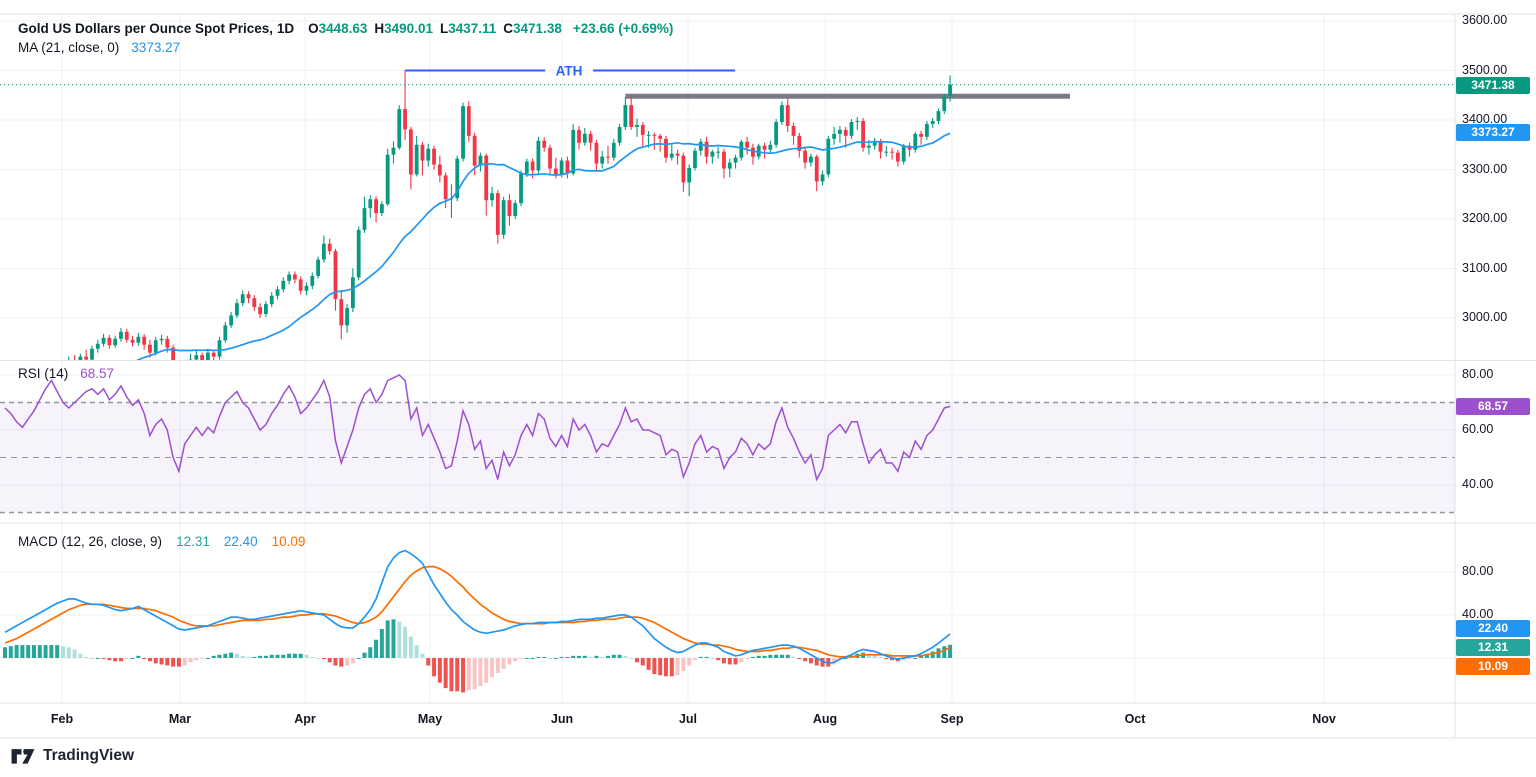  Describe the element at coordinates (569, 71) in the screenshot. I see `ath-label: ATH` at that location.